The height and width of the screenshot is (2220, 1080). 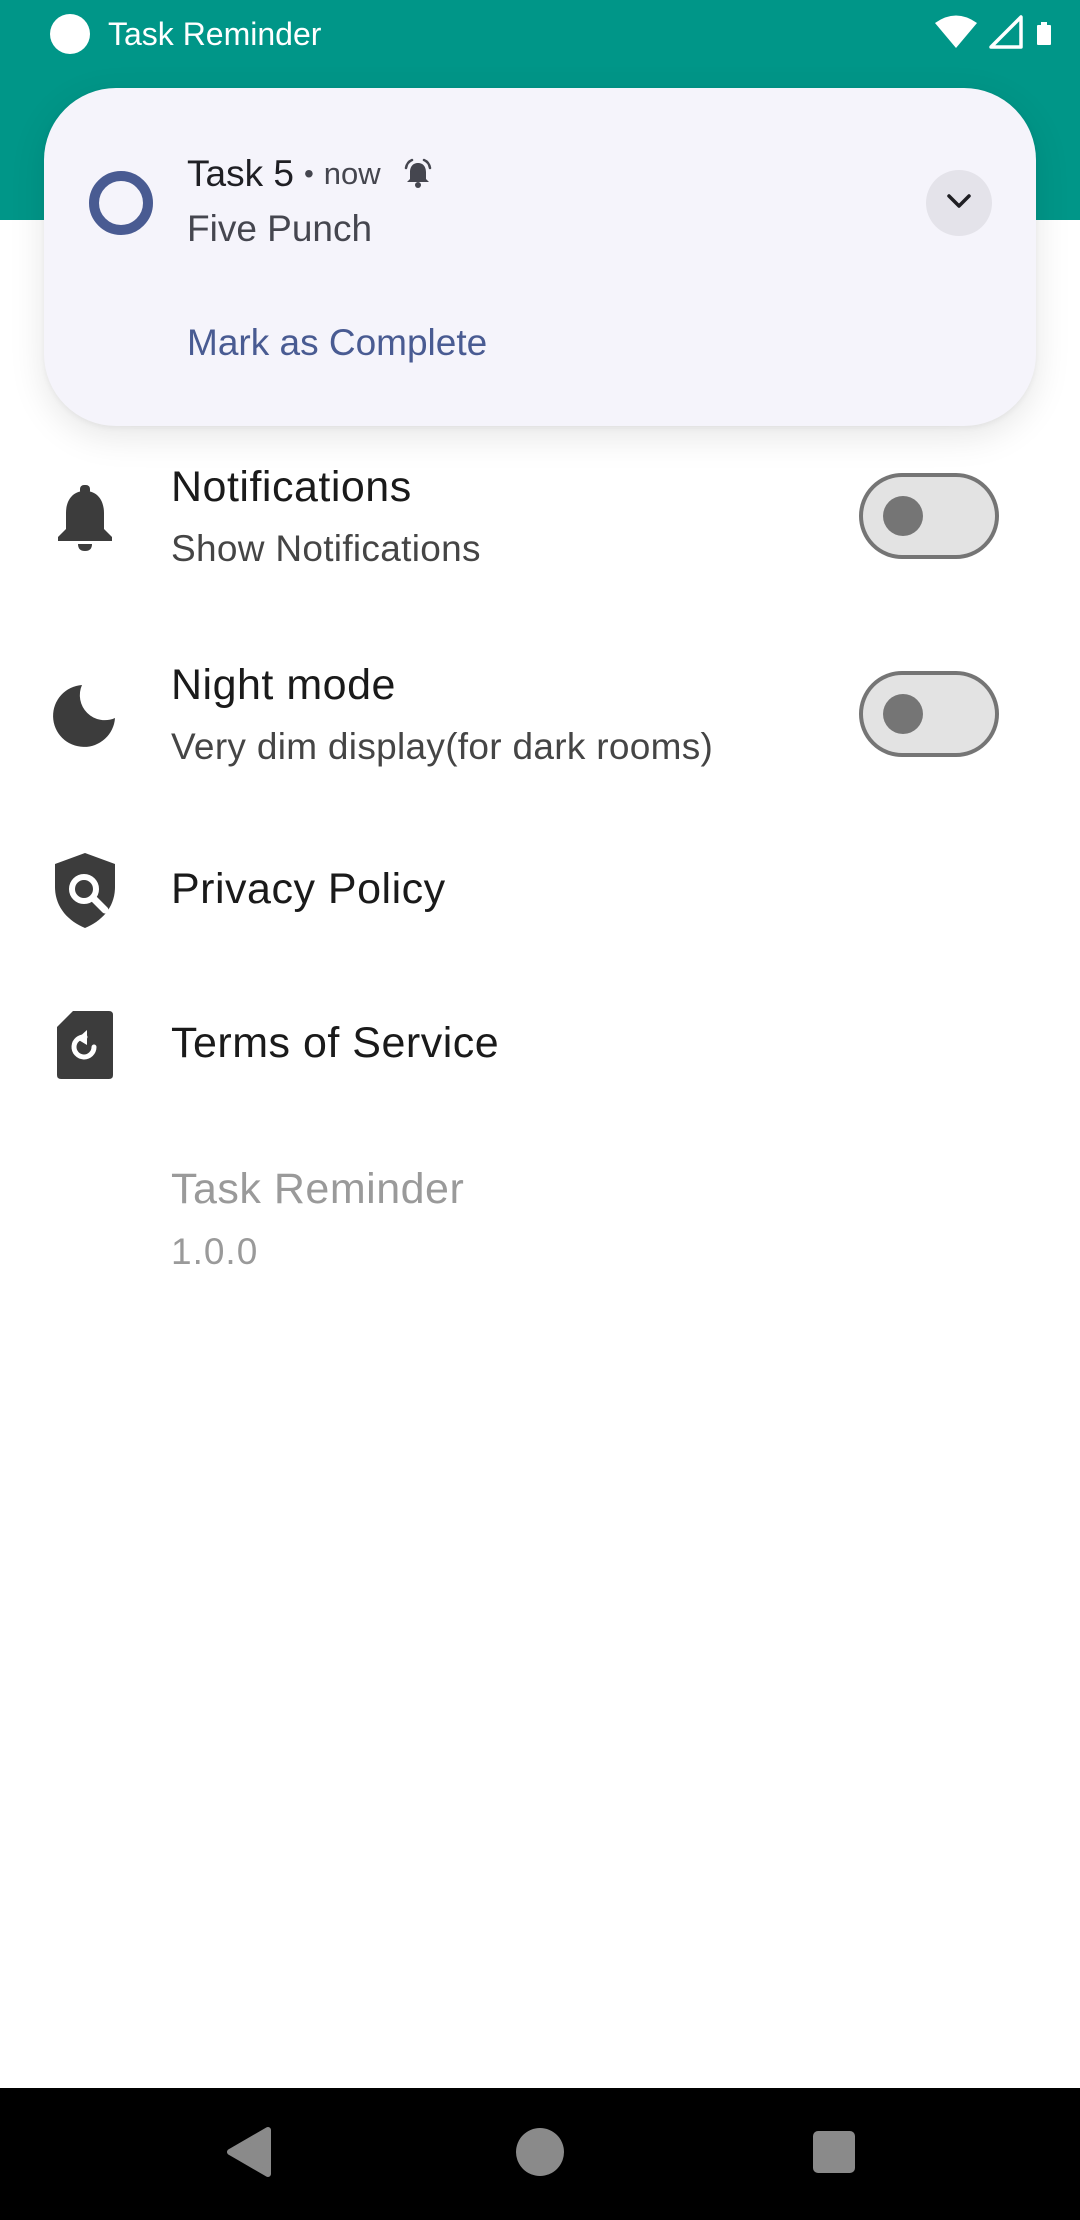 I want to click on privacy-policy-title: Privacy Policy, so click(x=308, y=889).